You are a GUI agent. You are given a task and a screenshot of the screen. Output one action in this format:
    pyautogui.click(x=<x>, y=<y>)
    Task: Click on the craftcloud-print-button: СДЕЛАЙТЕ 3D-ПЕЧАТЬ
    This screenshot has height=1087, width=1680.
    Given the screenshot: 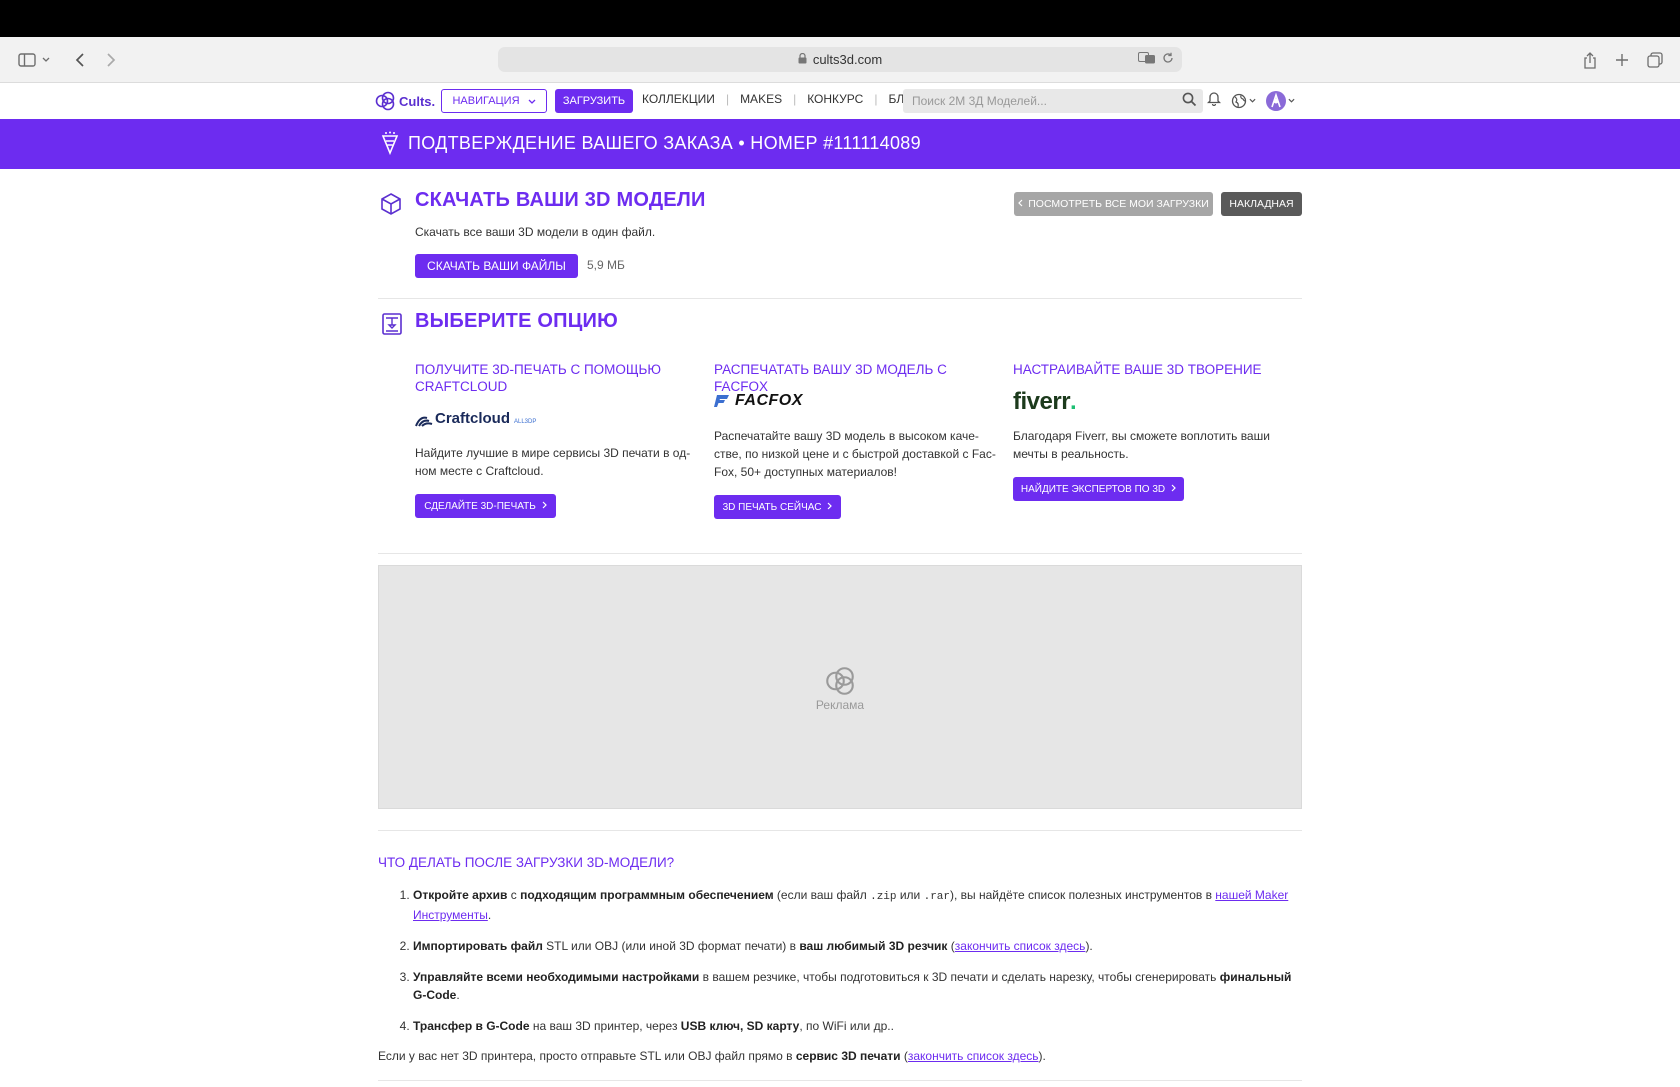 What is the action you would take?
    pyautogui.click(x=485, y=506)
    